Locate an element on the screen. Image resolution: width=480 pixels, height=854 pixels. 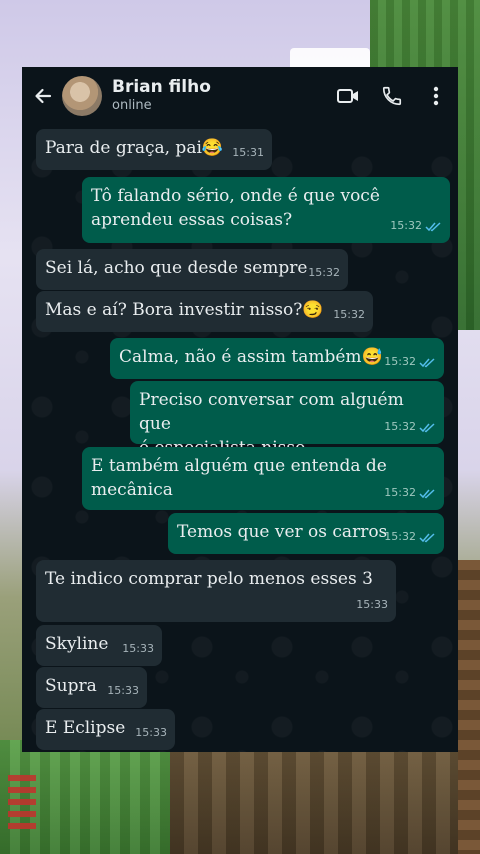
message-text: Te indico comprar pelo menos esses 3 is located at coordinates (209, 579).